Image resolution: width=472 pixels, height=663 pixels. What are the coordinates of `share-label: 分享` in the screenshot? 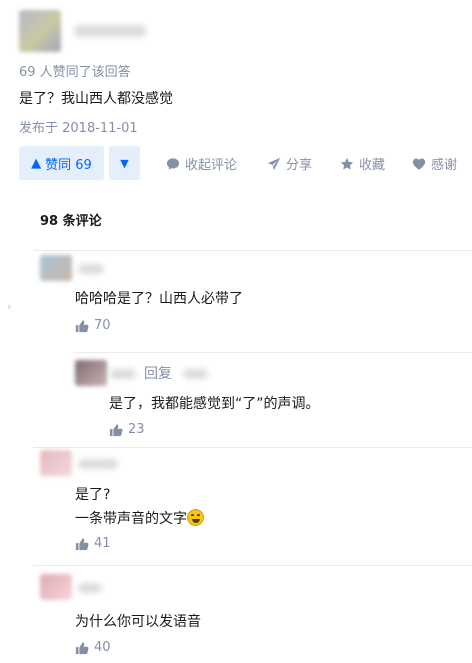 It's located at (299, 165).